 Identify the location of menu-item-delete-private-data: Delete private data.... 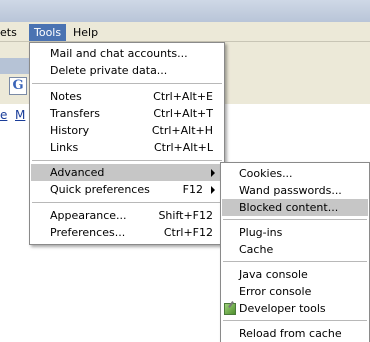
(127, 70).